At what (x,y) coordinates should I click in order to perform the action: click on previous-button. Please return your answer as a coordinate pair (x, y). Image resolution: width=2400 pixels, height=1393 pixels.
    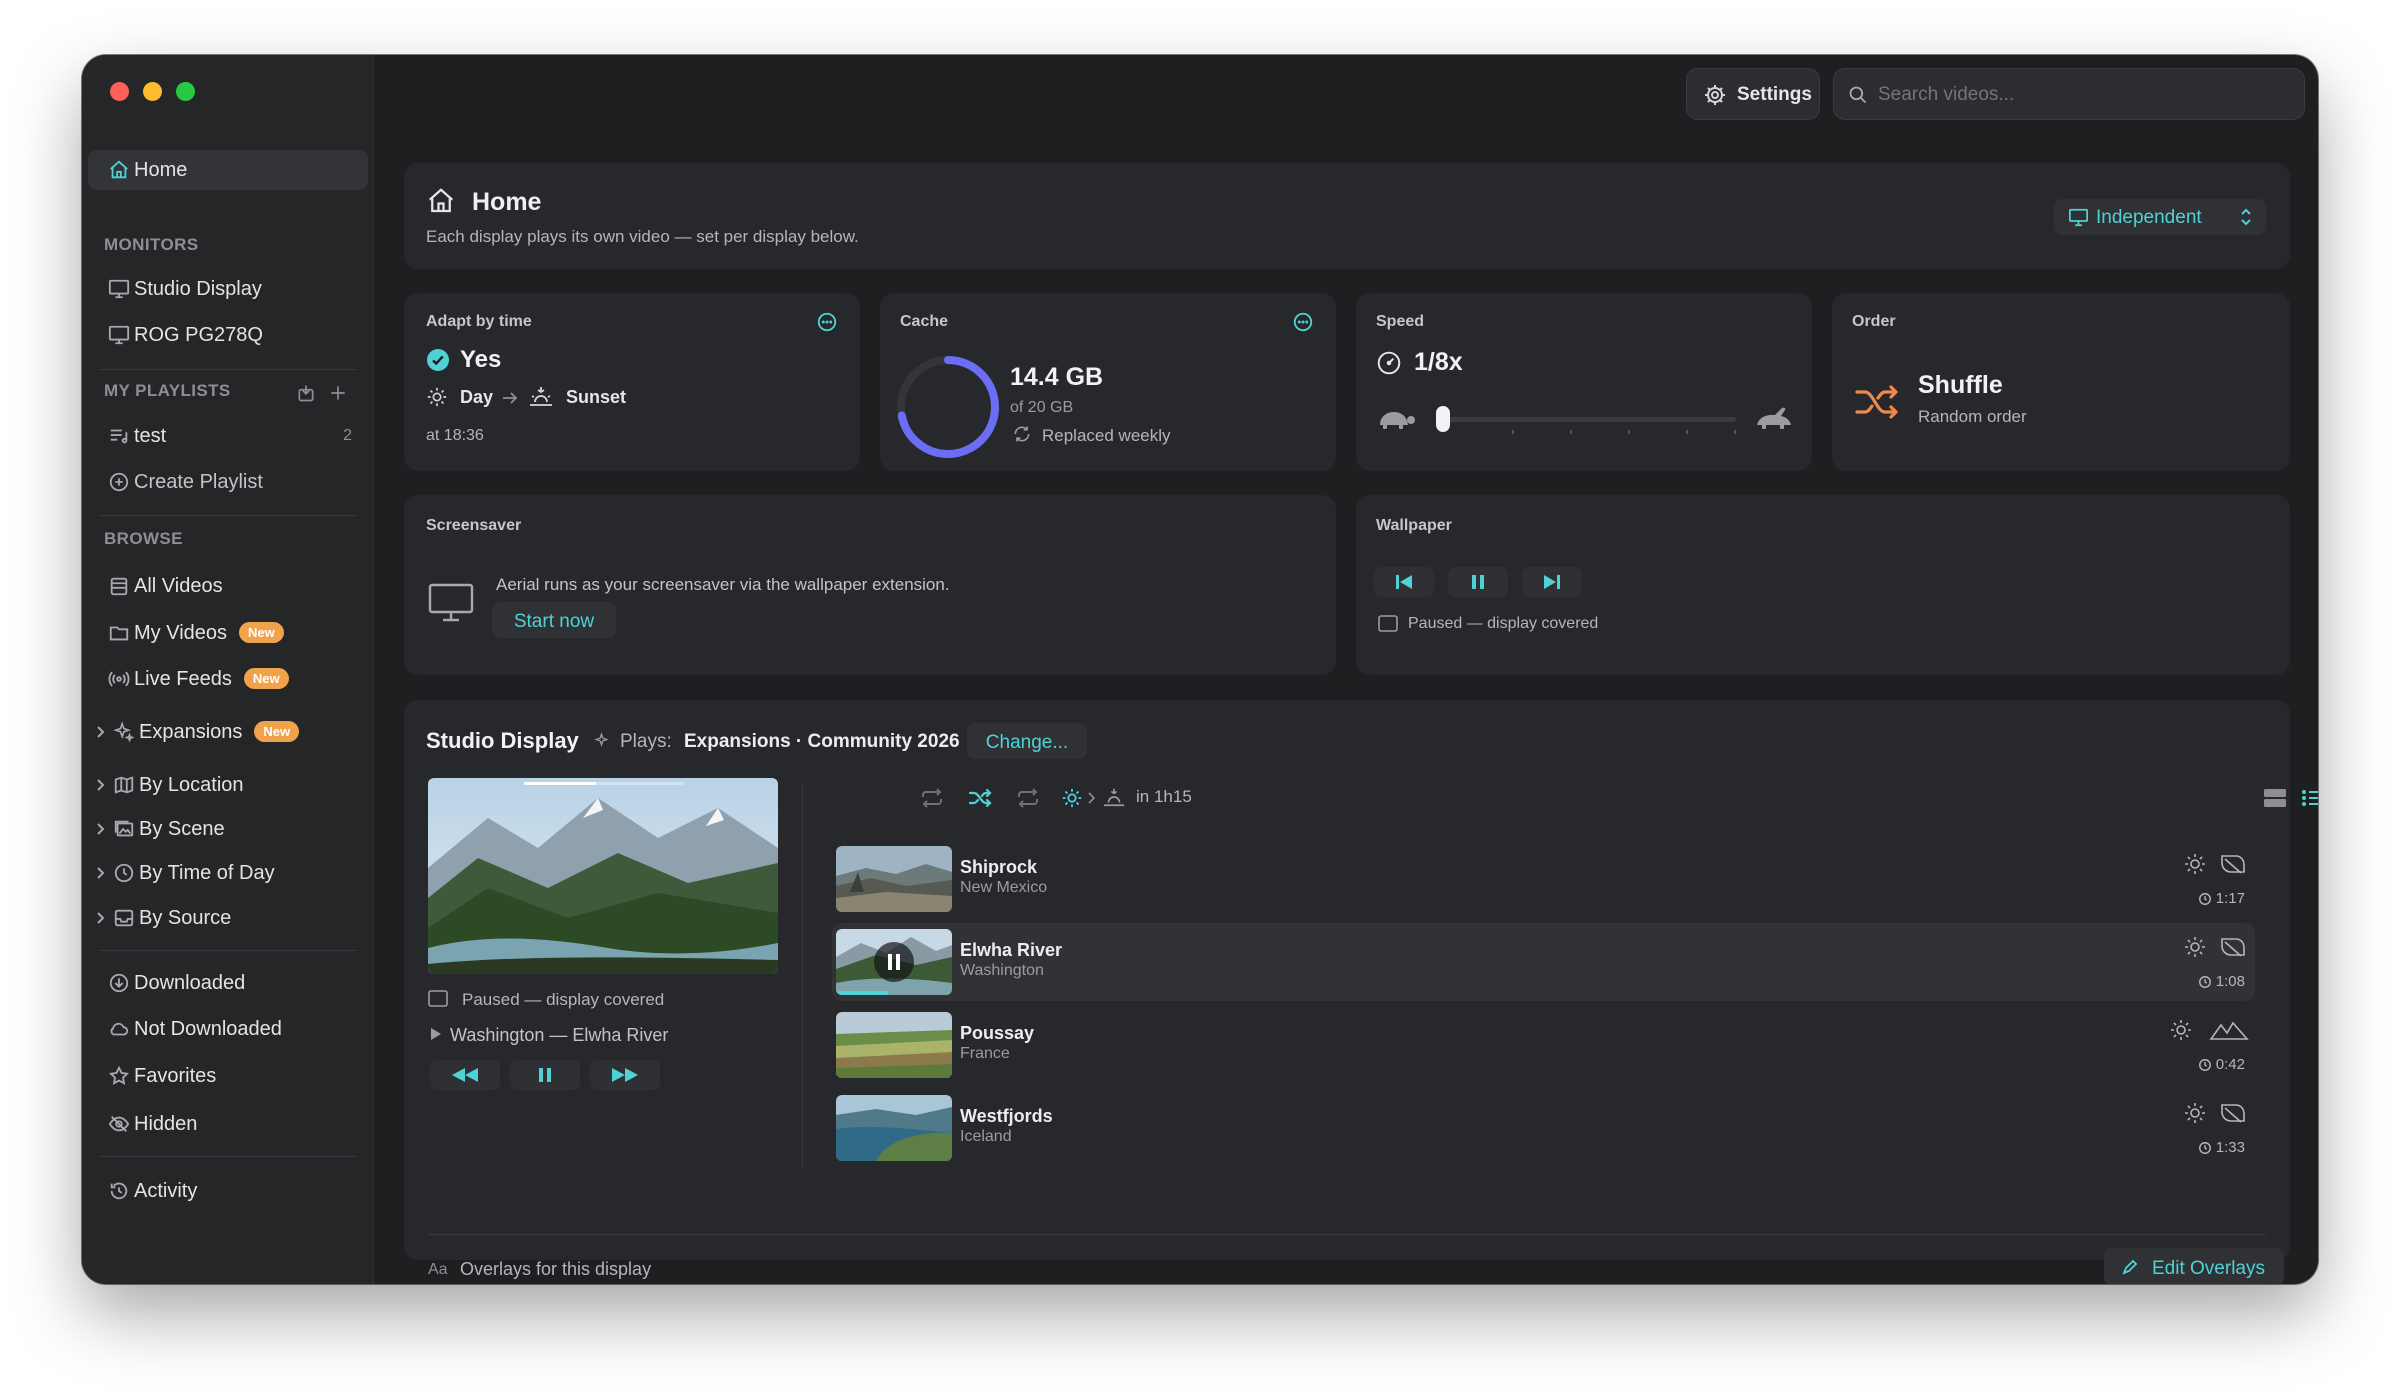
    Looking at the image, I should click on (1404, 582).